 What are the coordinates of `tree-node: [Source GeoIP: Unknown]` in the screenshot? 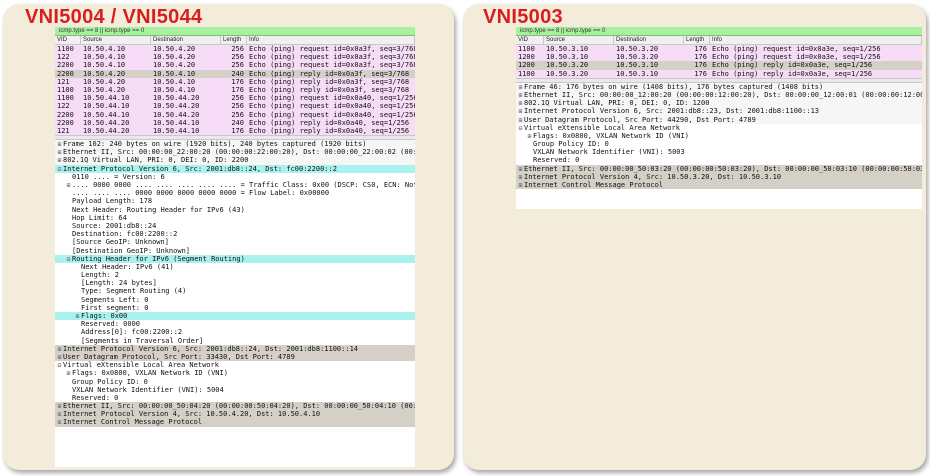 It's located at (235, 242).